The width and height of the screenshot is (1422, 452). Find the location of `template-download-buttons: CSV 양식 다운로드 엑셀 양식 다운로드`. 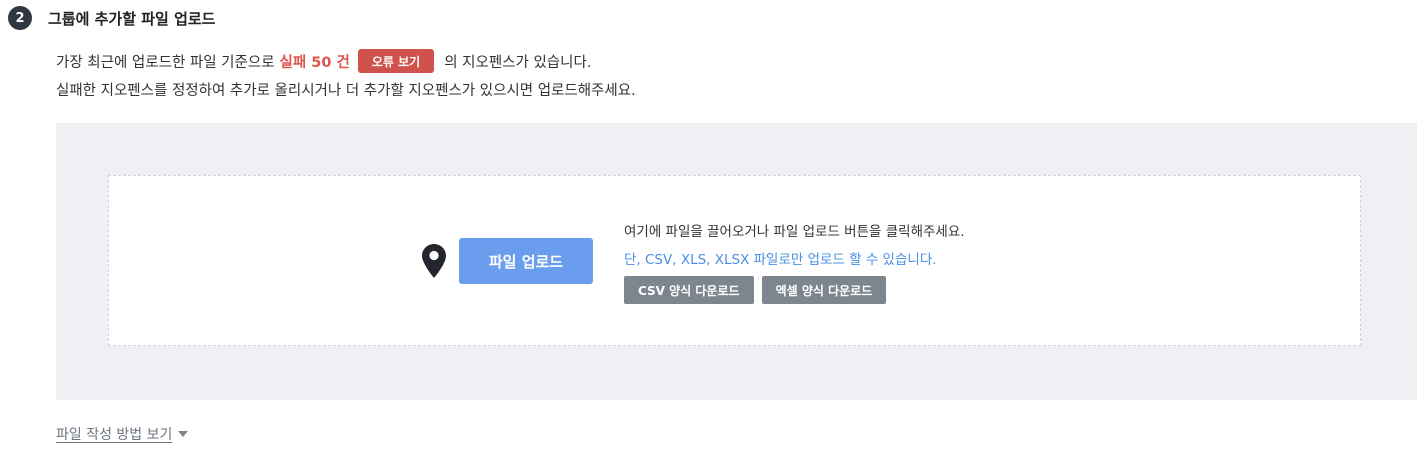

template-download-buttons: CSV 양식 다운로드 엑셀 양식 다운로드 is located at coordinates (794, 290).